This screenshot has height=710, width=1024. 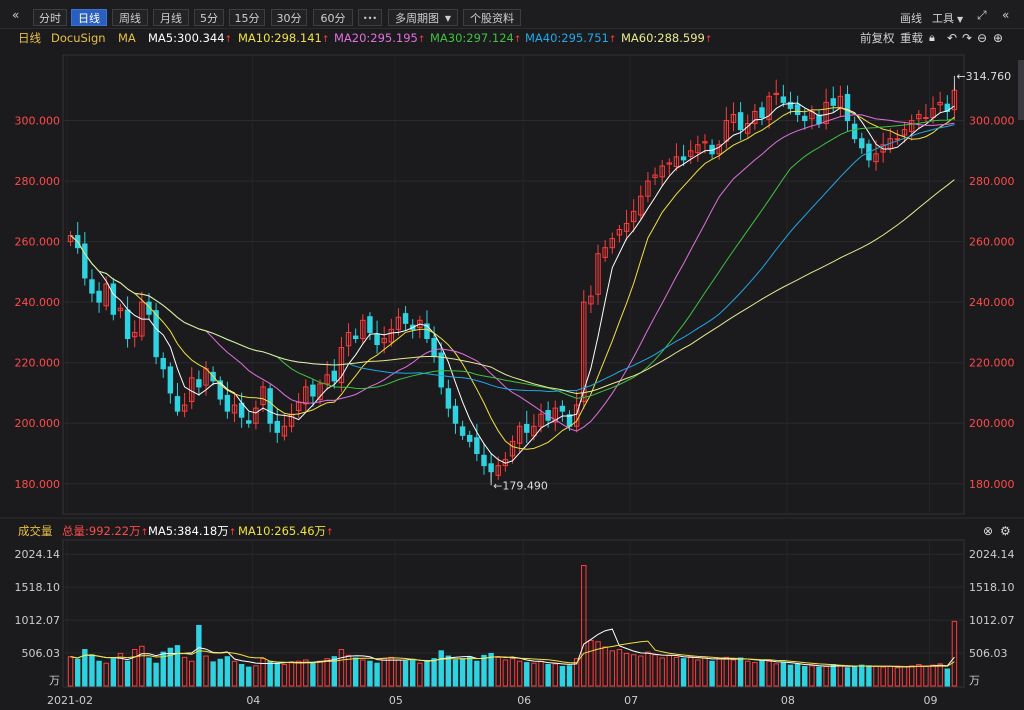 I want to click on volume-ma5-line, so click(x=512, y=648).